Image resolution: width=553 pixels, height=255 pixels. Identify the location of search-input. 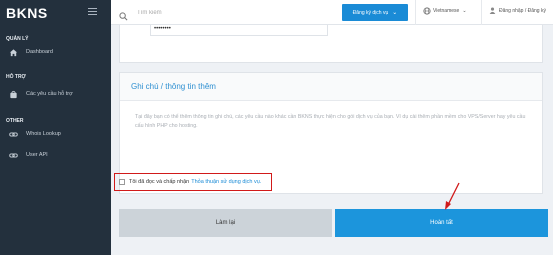
(227, 13).